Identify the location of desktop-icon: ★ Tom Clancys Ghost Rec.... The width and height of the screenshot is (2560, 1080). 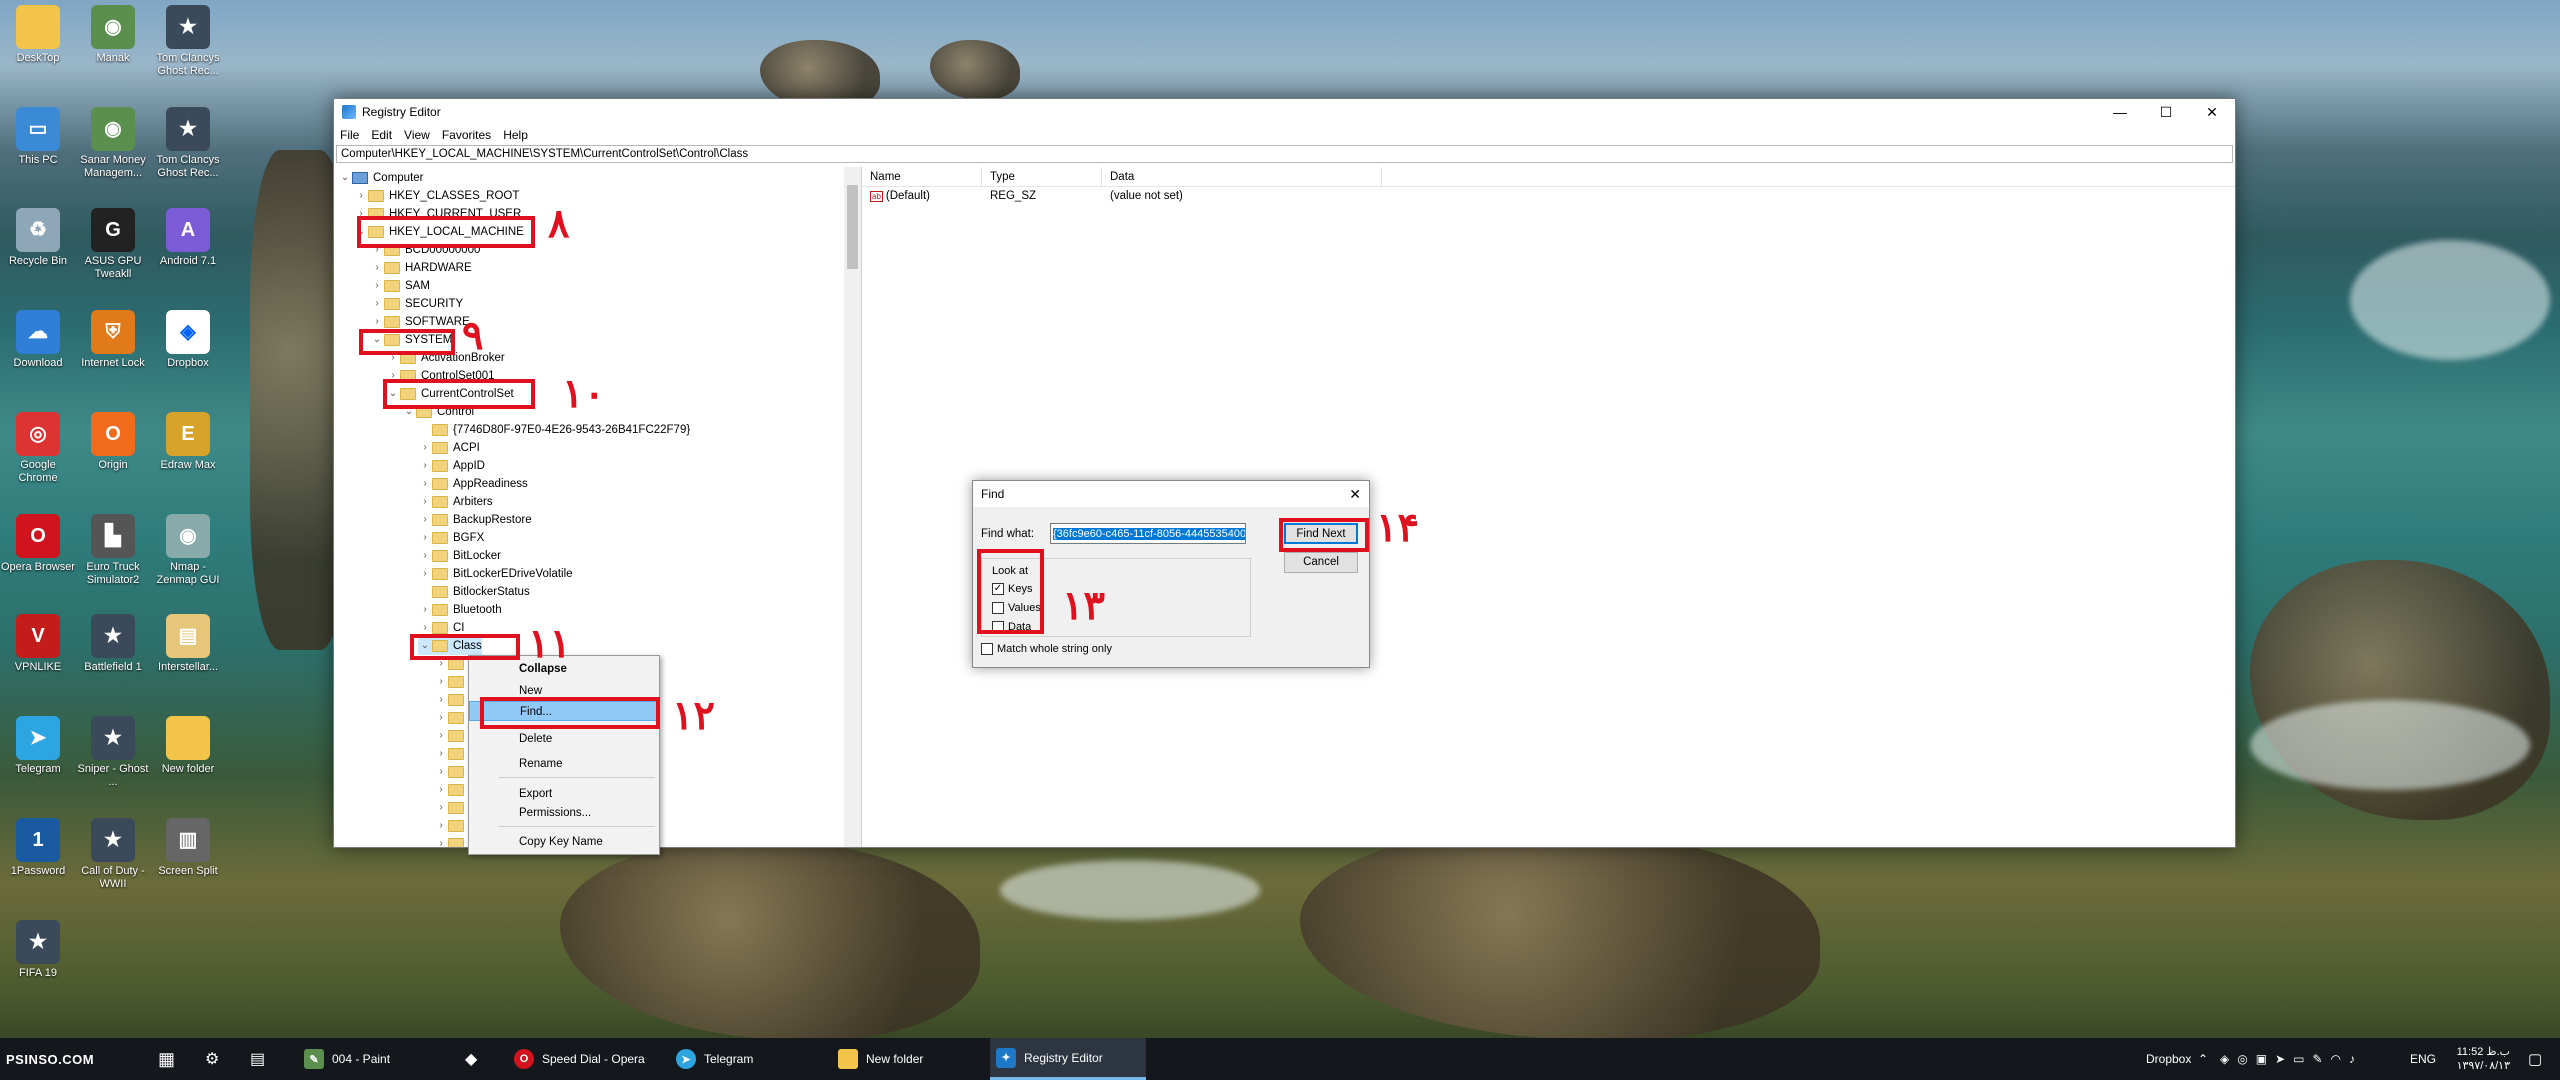
(188, 41).